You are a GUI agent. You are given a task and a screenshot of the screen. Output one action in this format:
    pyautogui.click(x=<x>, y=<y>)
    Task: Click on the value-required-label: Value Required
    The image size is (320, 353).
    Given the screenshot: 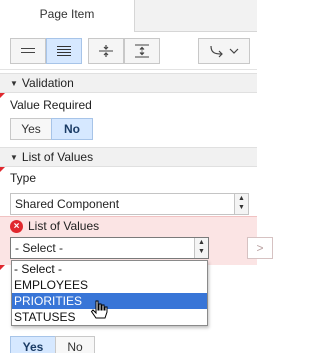 What is the action you would take?
    pyautogui.click(x=51, y=105)
    